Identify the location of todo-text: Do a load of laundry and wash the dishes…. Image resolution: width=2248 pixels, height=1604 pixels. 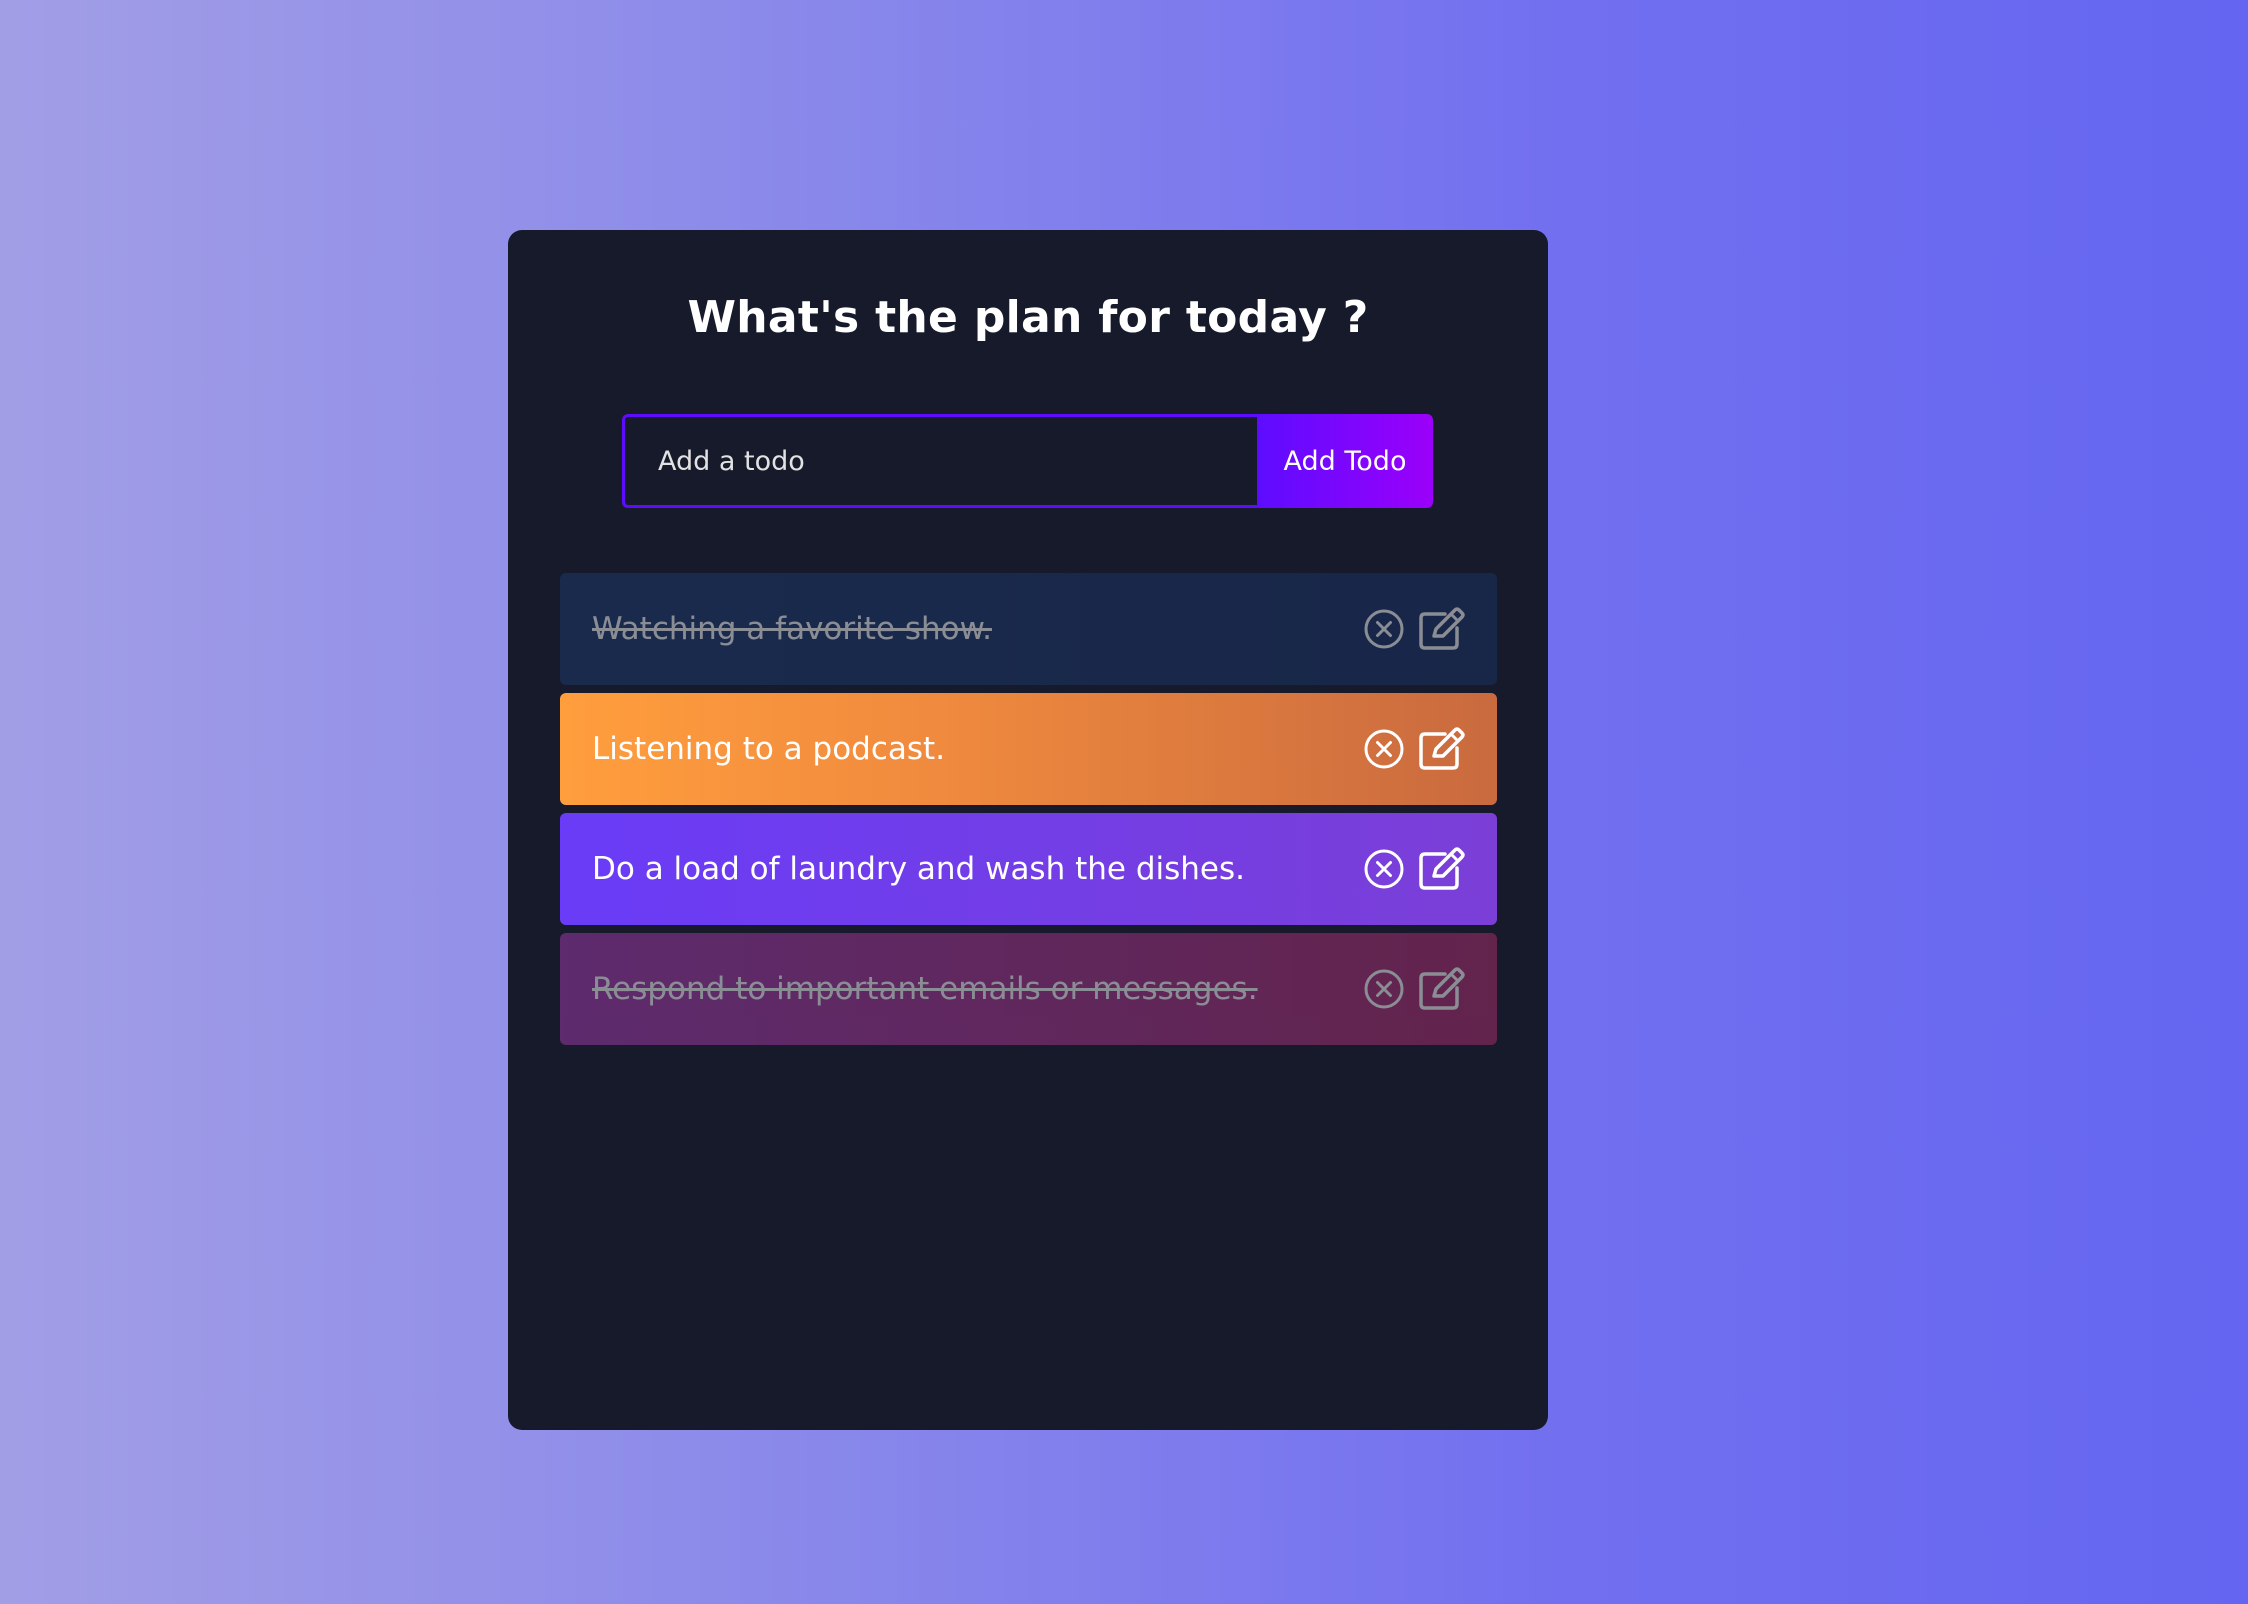
(918, 869).